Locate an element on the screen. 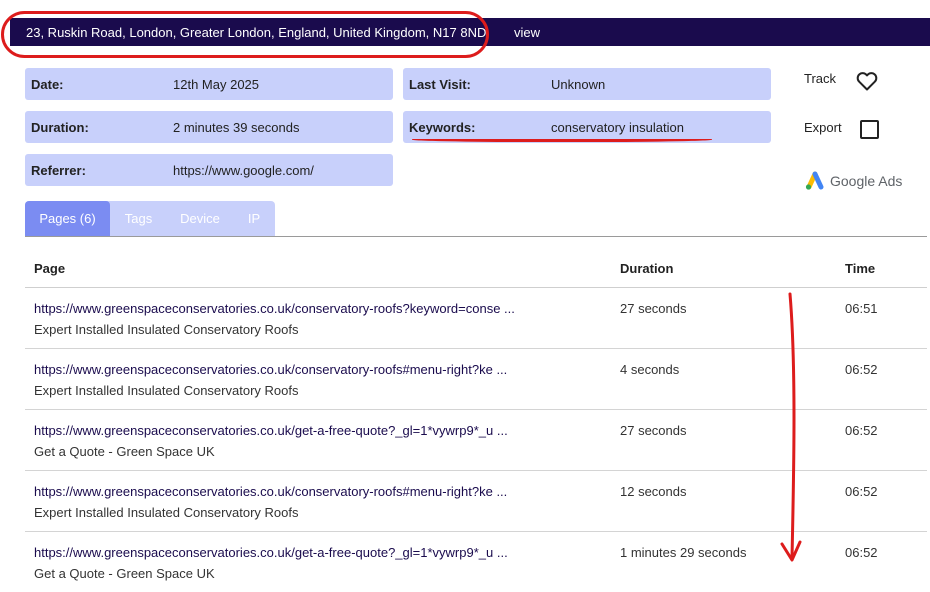  google-ads-logo-icon is located at coordinates (814, 180).